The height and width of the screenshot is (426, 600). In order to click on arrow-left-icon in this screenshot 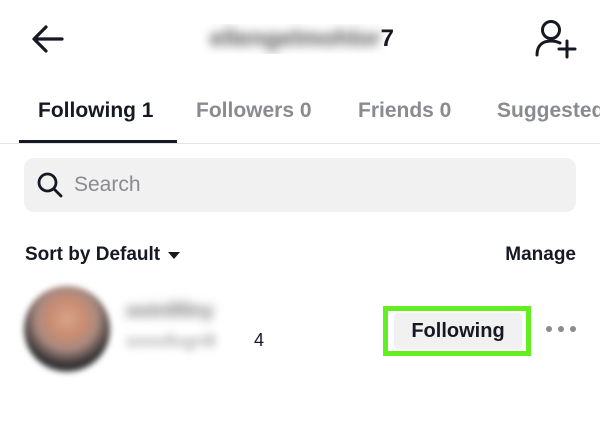, I will do `click(48, 39)`.